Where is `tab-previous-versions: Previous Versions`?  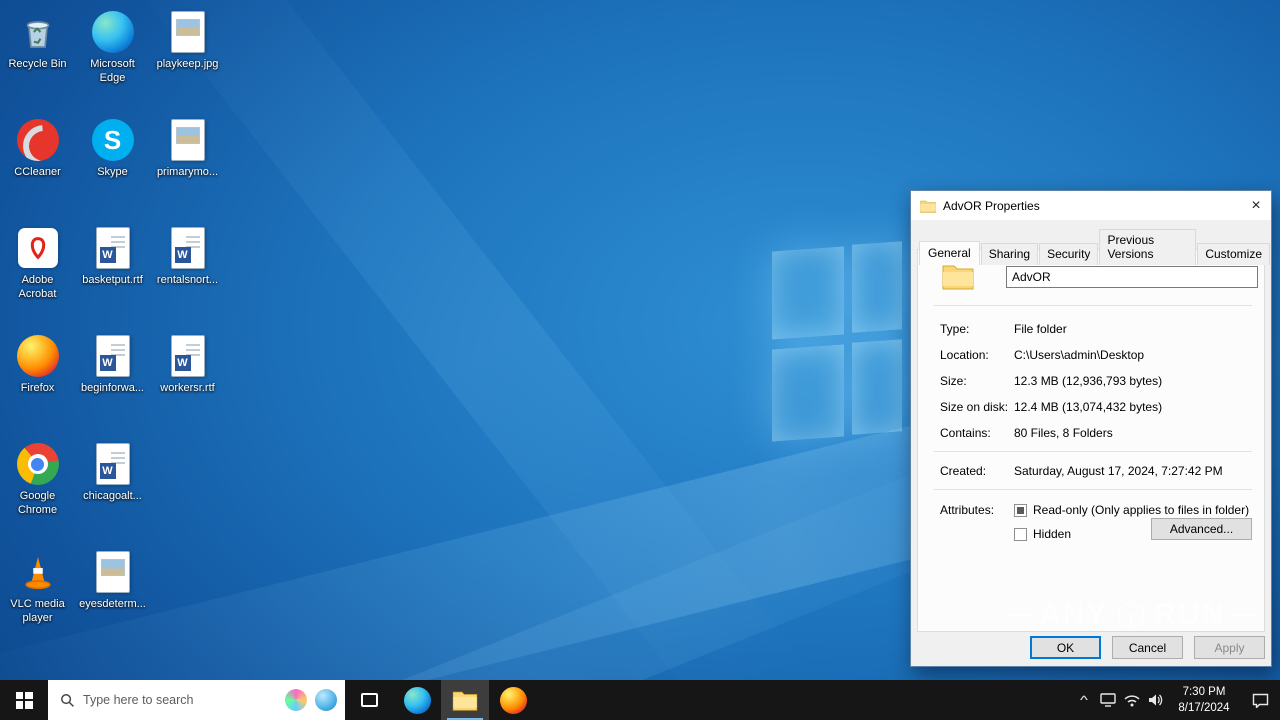
tab-previous-versions: Previous Versions is located at coordinates (1148, 247).